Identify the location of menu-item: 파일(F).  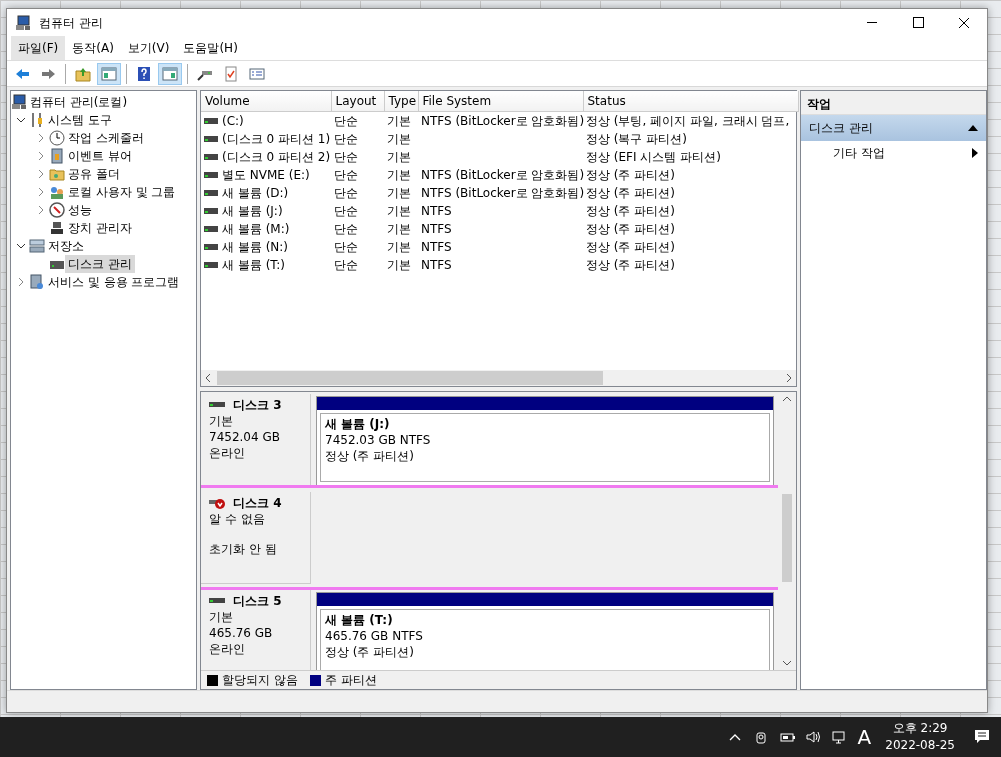
(38, 48).